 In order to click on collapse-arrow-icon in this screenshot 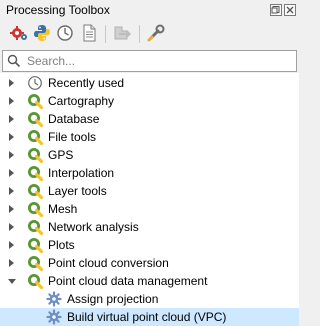, I will do `click(12, 281)`.